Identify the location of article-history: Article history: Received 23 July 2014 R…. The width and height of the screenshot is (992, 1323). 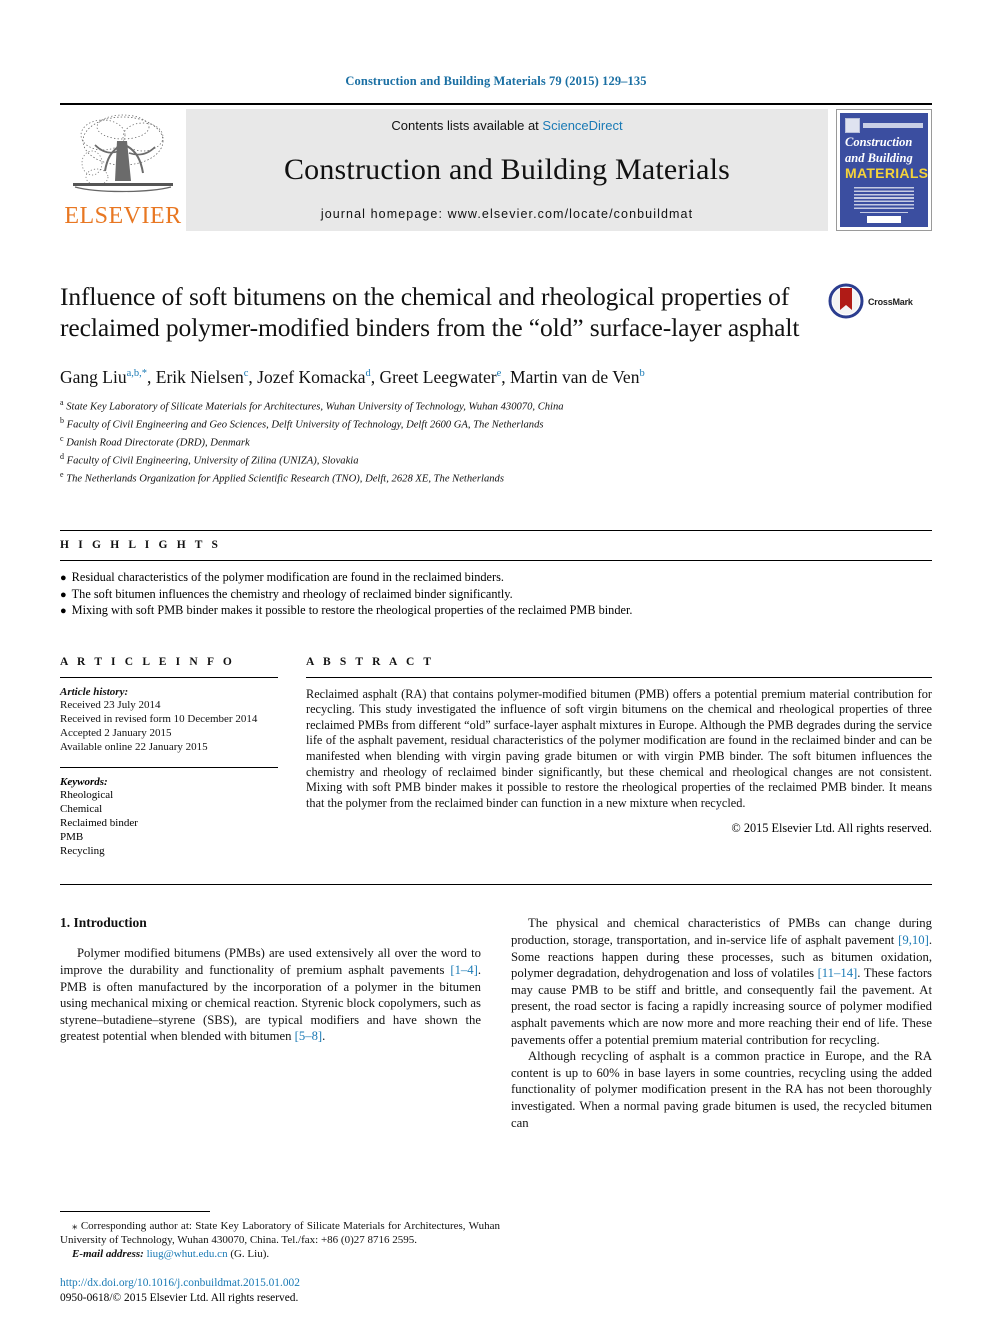
(169, 716).